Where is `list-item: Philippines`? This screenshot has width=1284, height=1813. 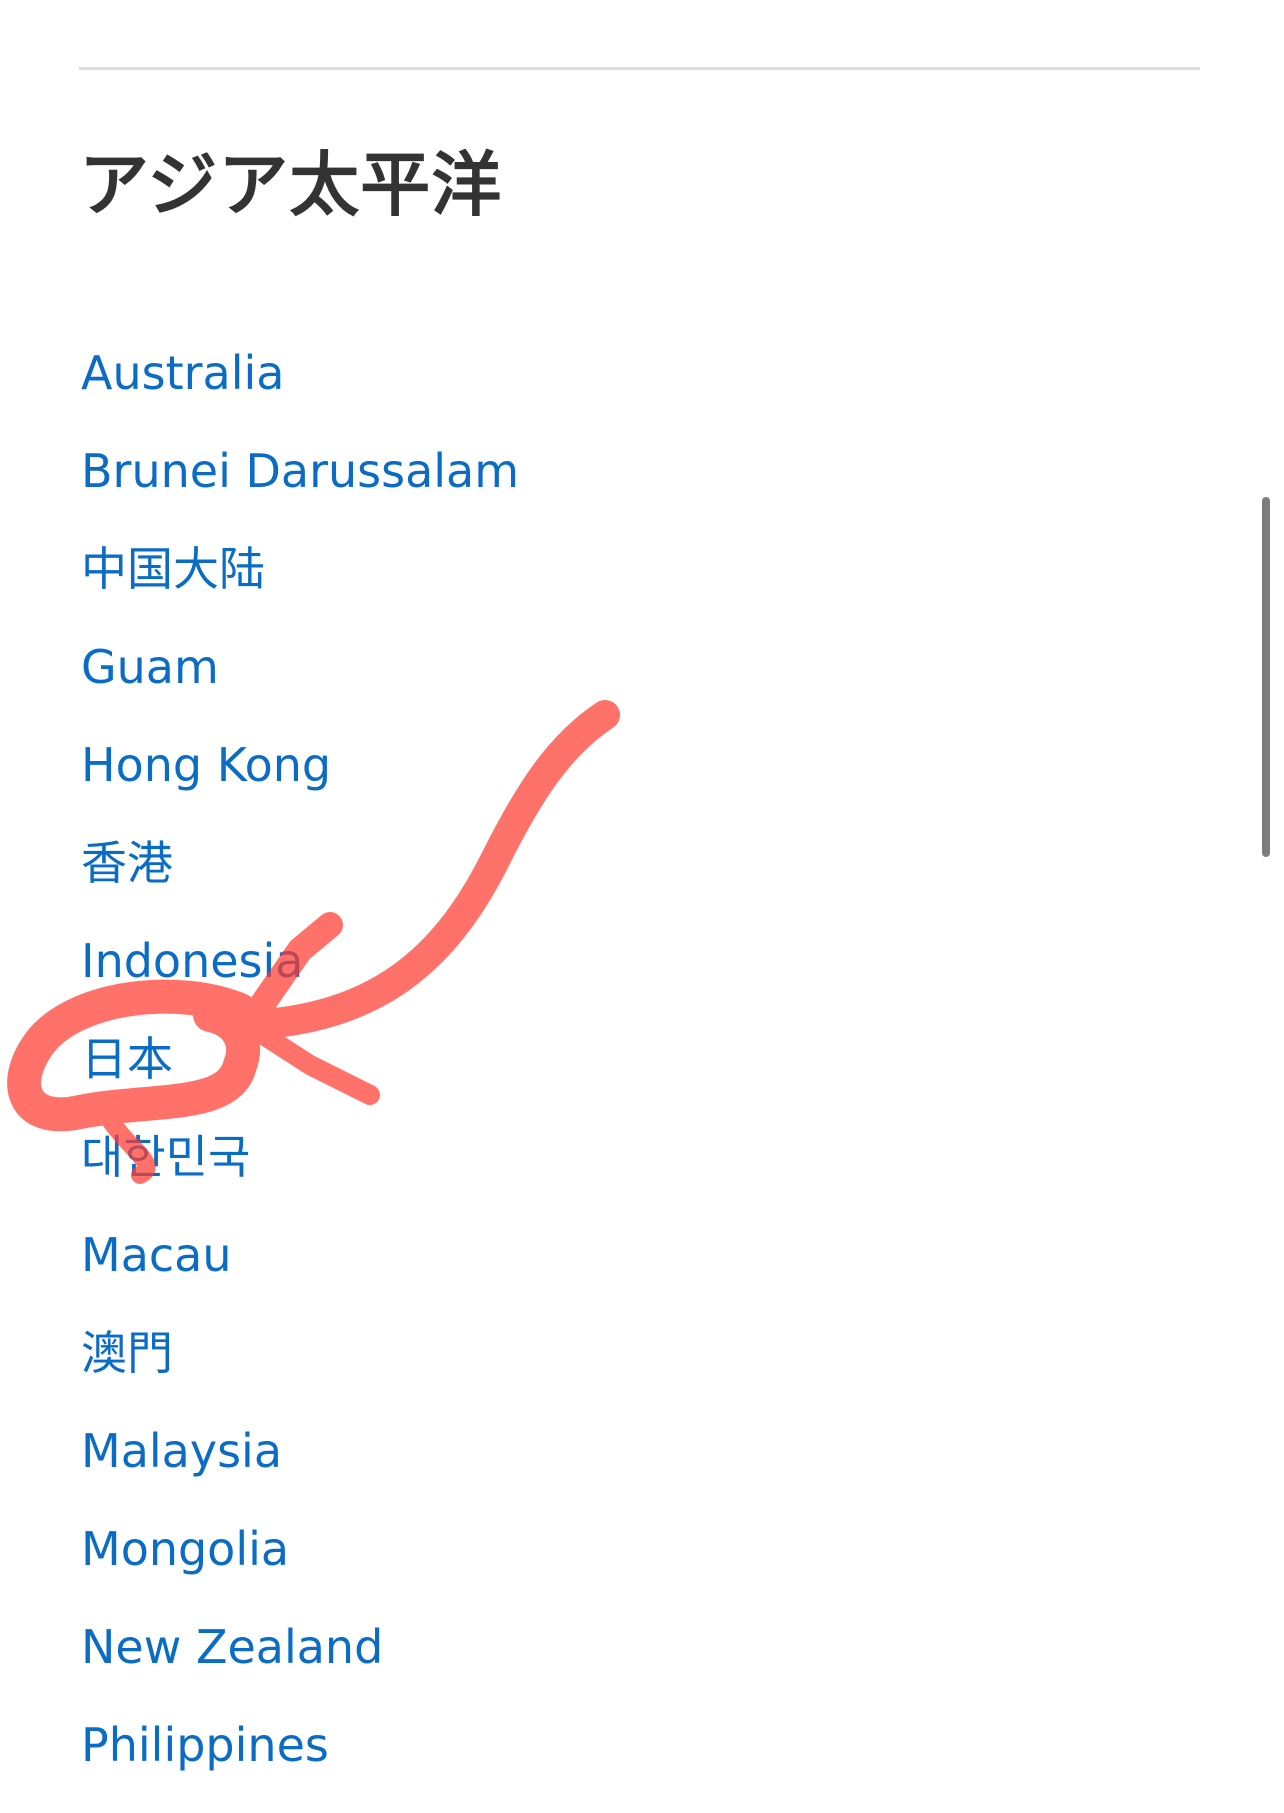 list-item: Philippines is located at coordinates (300, 1764).